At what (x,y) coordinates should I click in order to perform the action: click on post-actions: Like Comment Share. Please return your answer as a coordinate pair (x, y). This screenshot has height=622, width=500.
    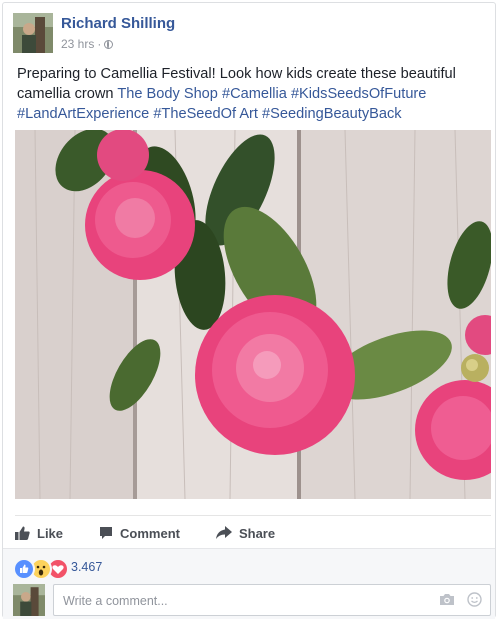
    Looking at the image, I should click on (253, 533).